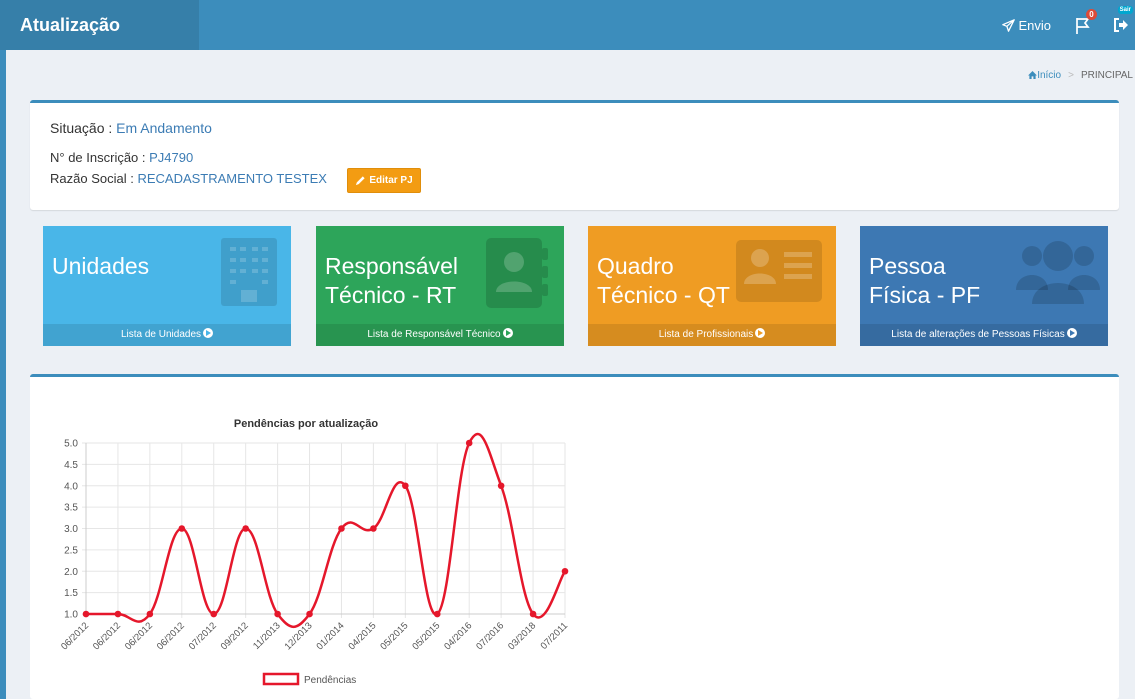 This screenshot has width=1135, height=699. I want to click on tile-rt-link-label: Lista de Responsável Técnico, so click(434, 334).